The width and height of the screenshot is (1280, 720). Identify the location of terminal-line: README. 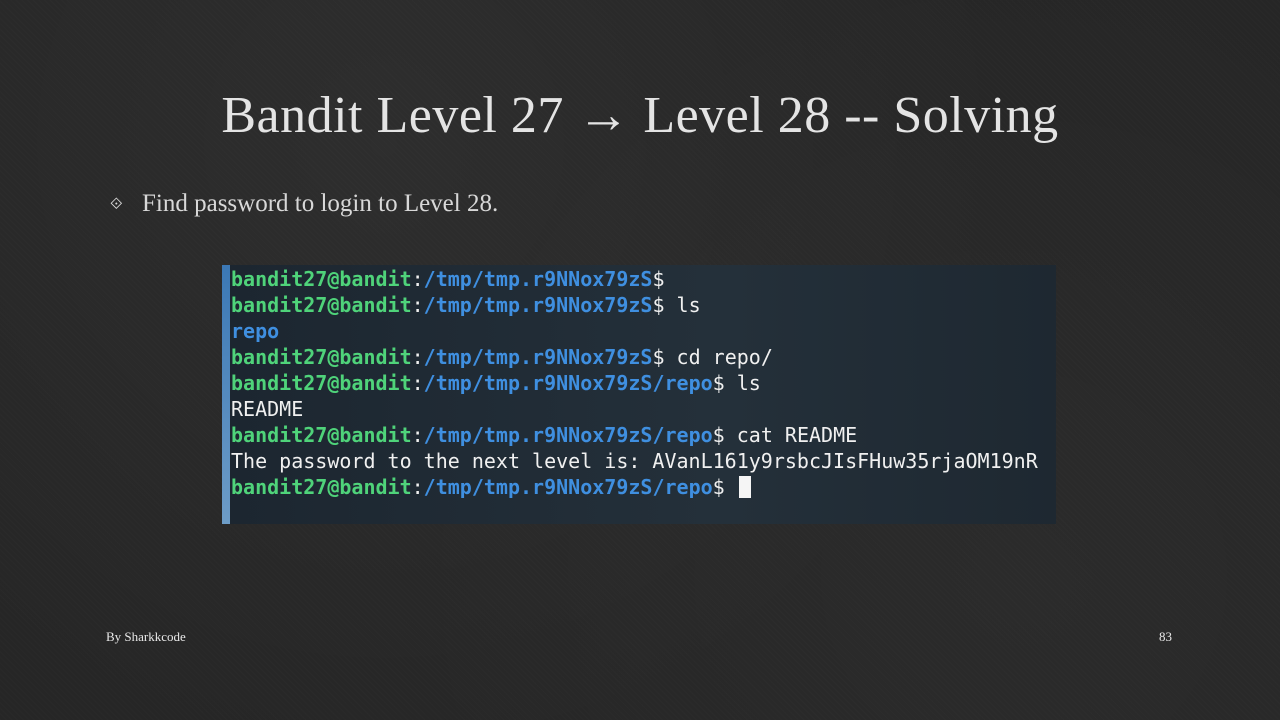
(634, 409).